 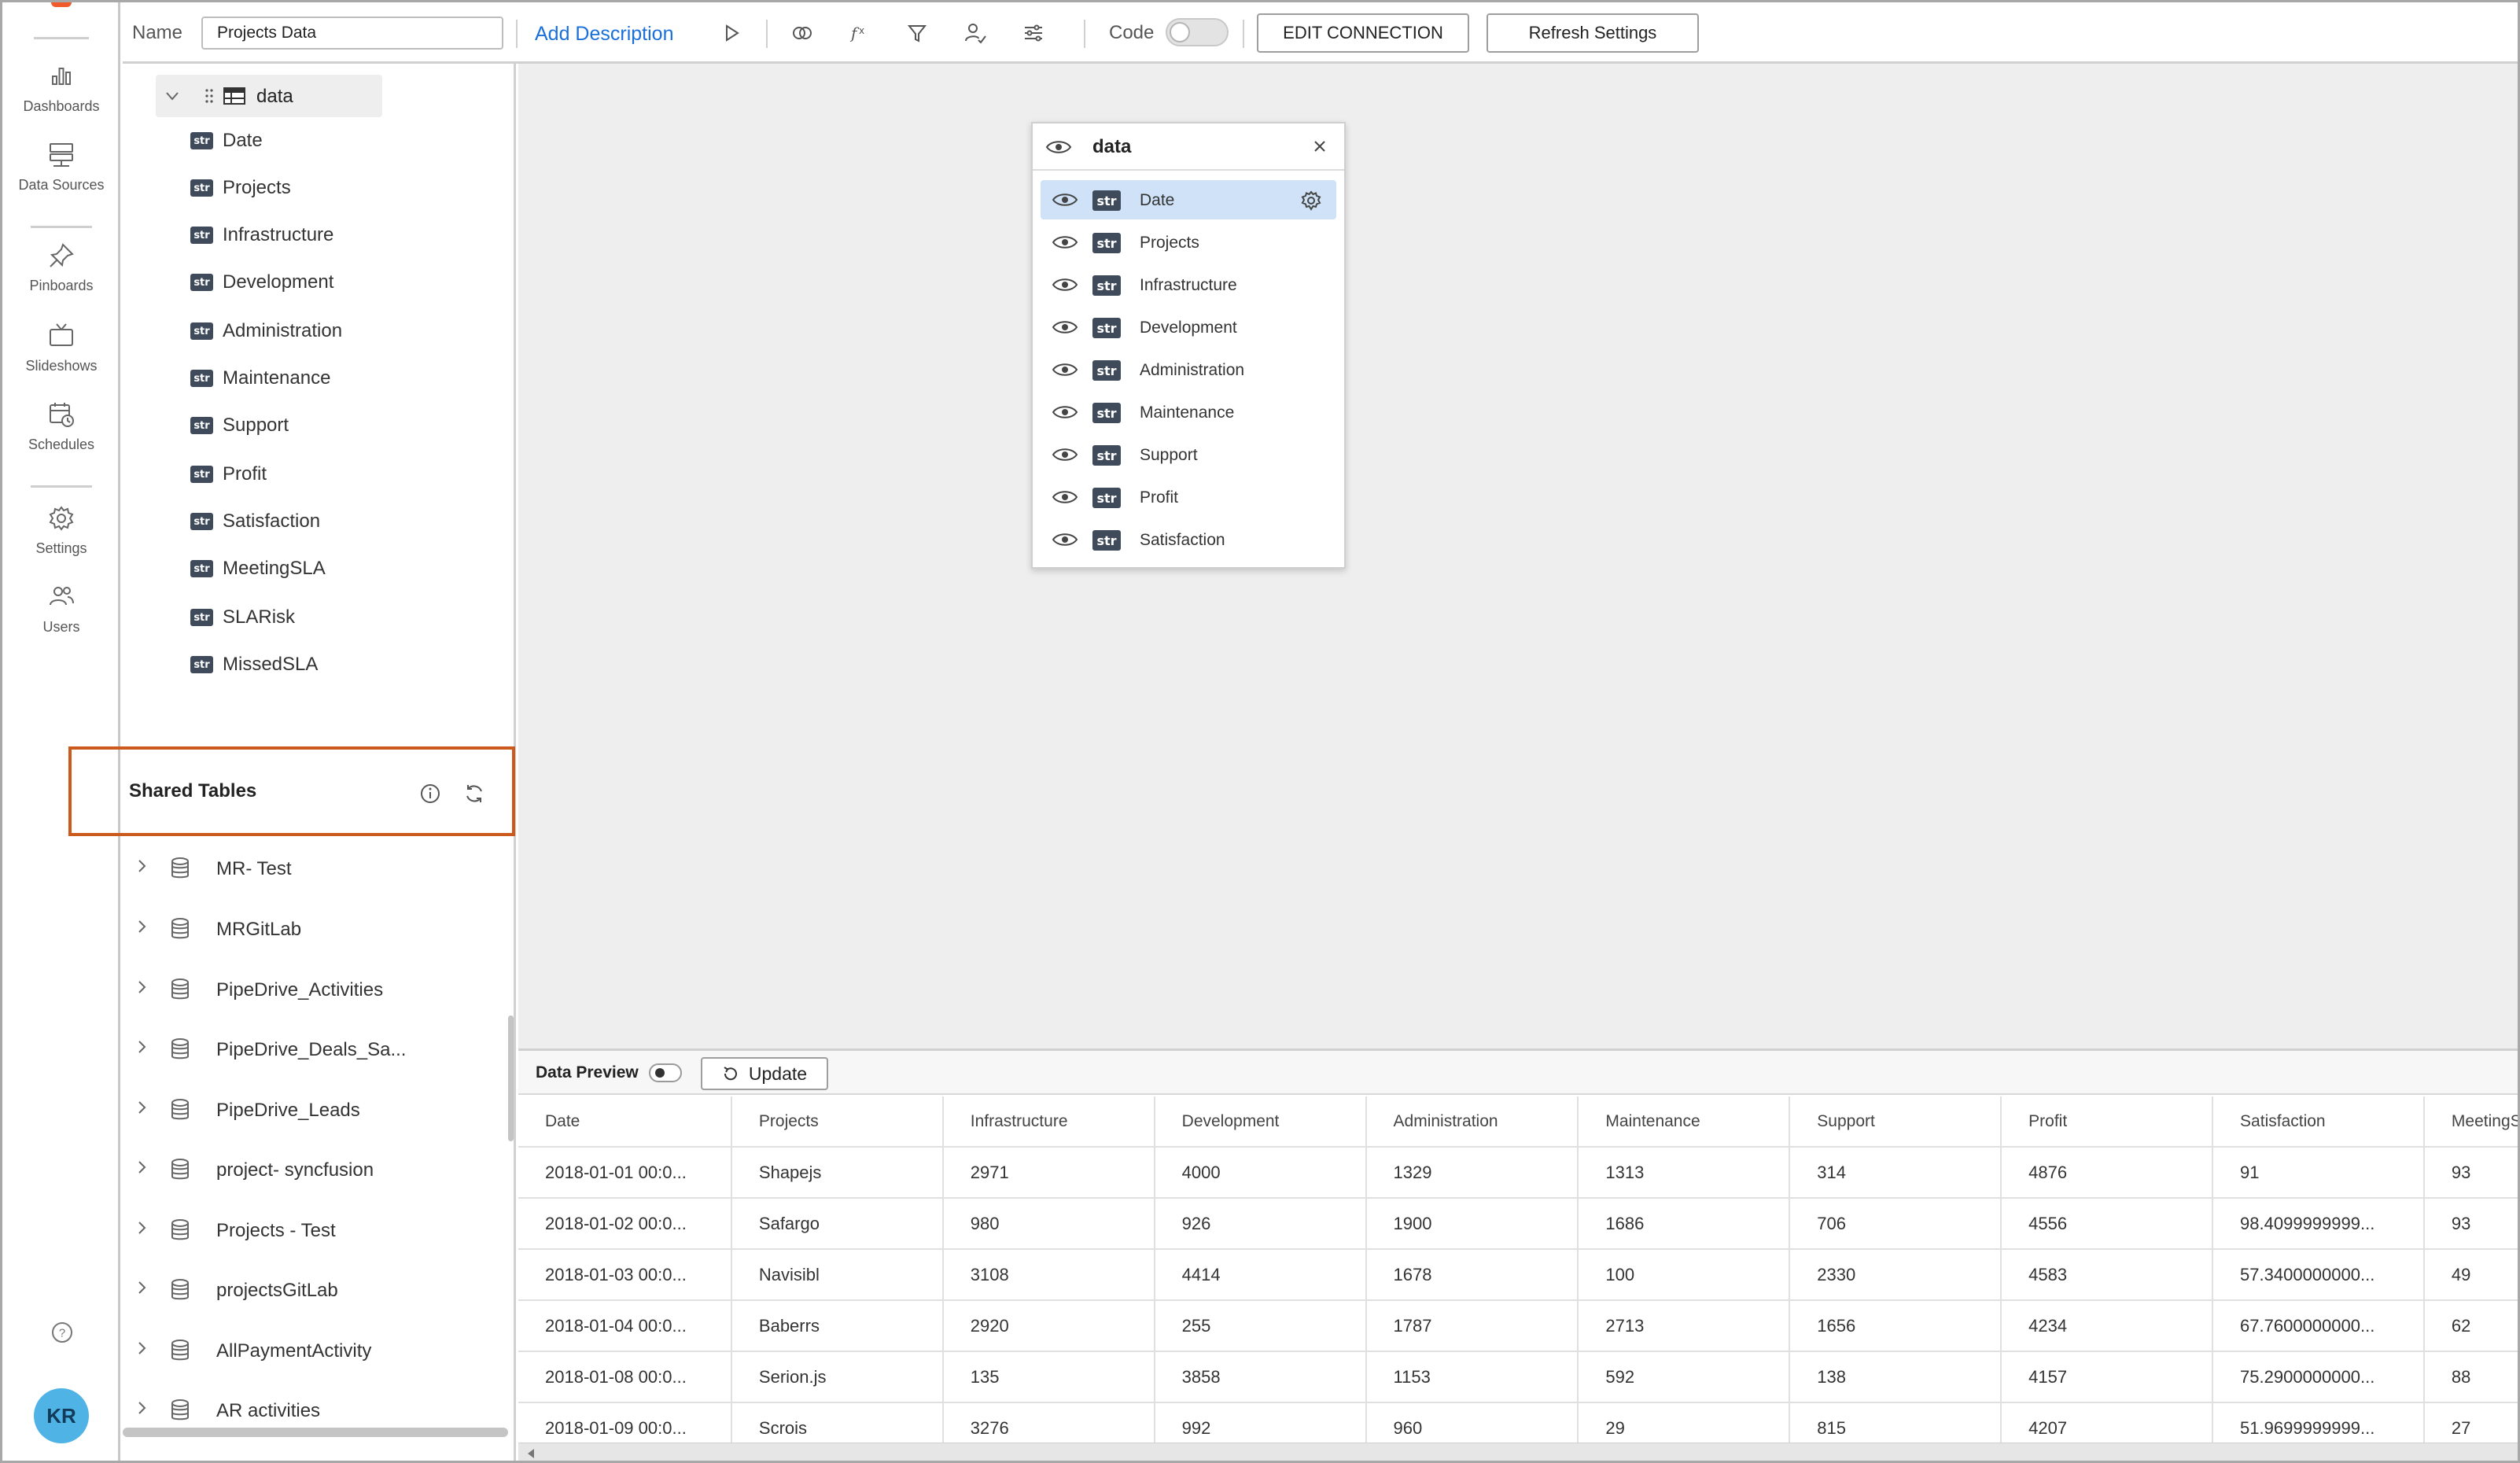 I want to click on table-cell: 1787, so click(x=1472, y=1325).